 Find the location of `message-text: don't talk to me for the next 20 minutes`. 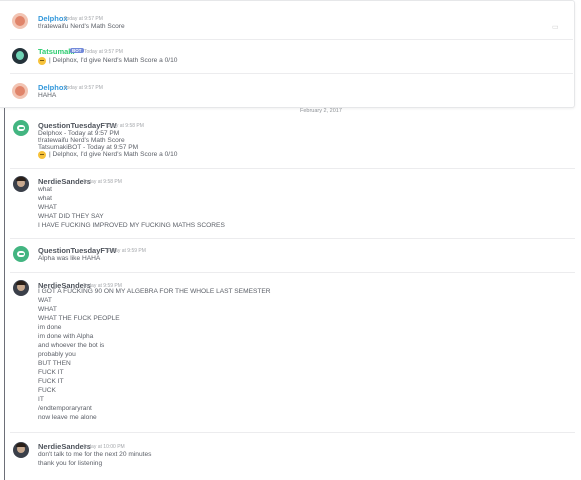

message-text: don't talk to me for the next 20 minutes is located at coordinates (95, 454).